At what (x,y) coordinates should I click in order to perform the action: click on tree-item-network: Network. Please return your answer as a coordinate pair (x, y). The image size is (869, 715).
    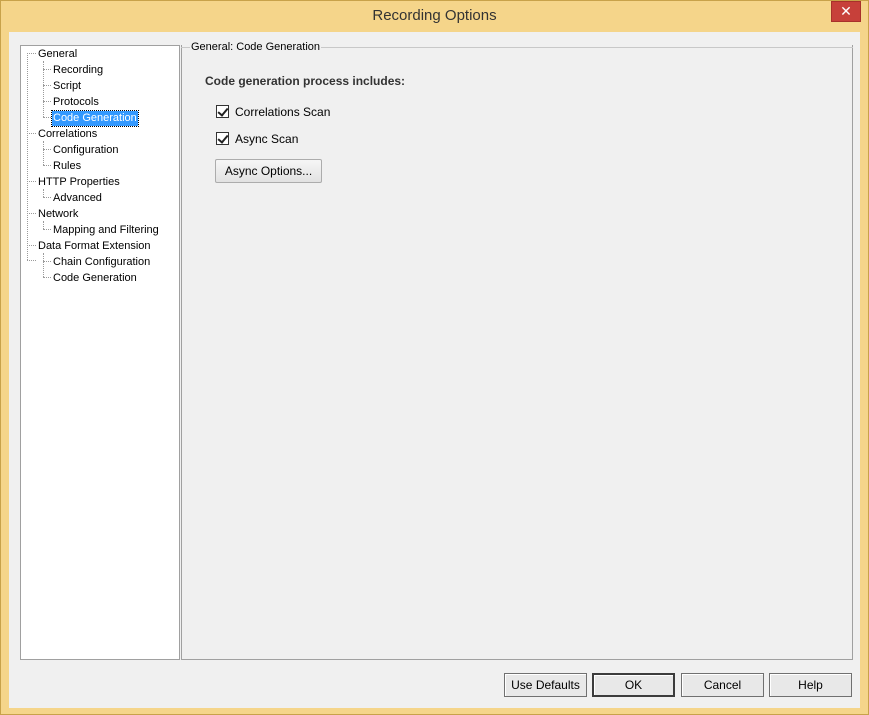
    Looking at the image, I should click on (58, 214).